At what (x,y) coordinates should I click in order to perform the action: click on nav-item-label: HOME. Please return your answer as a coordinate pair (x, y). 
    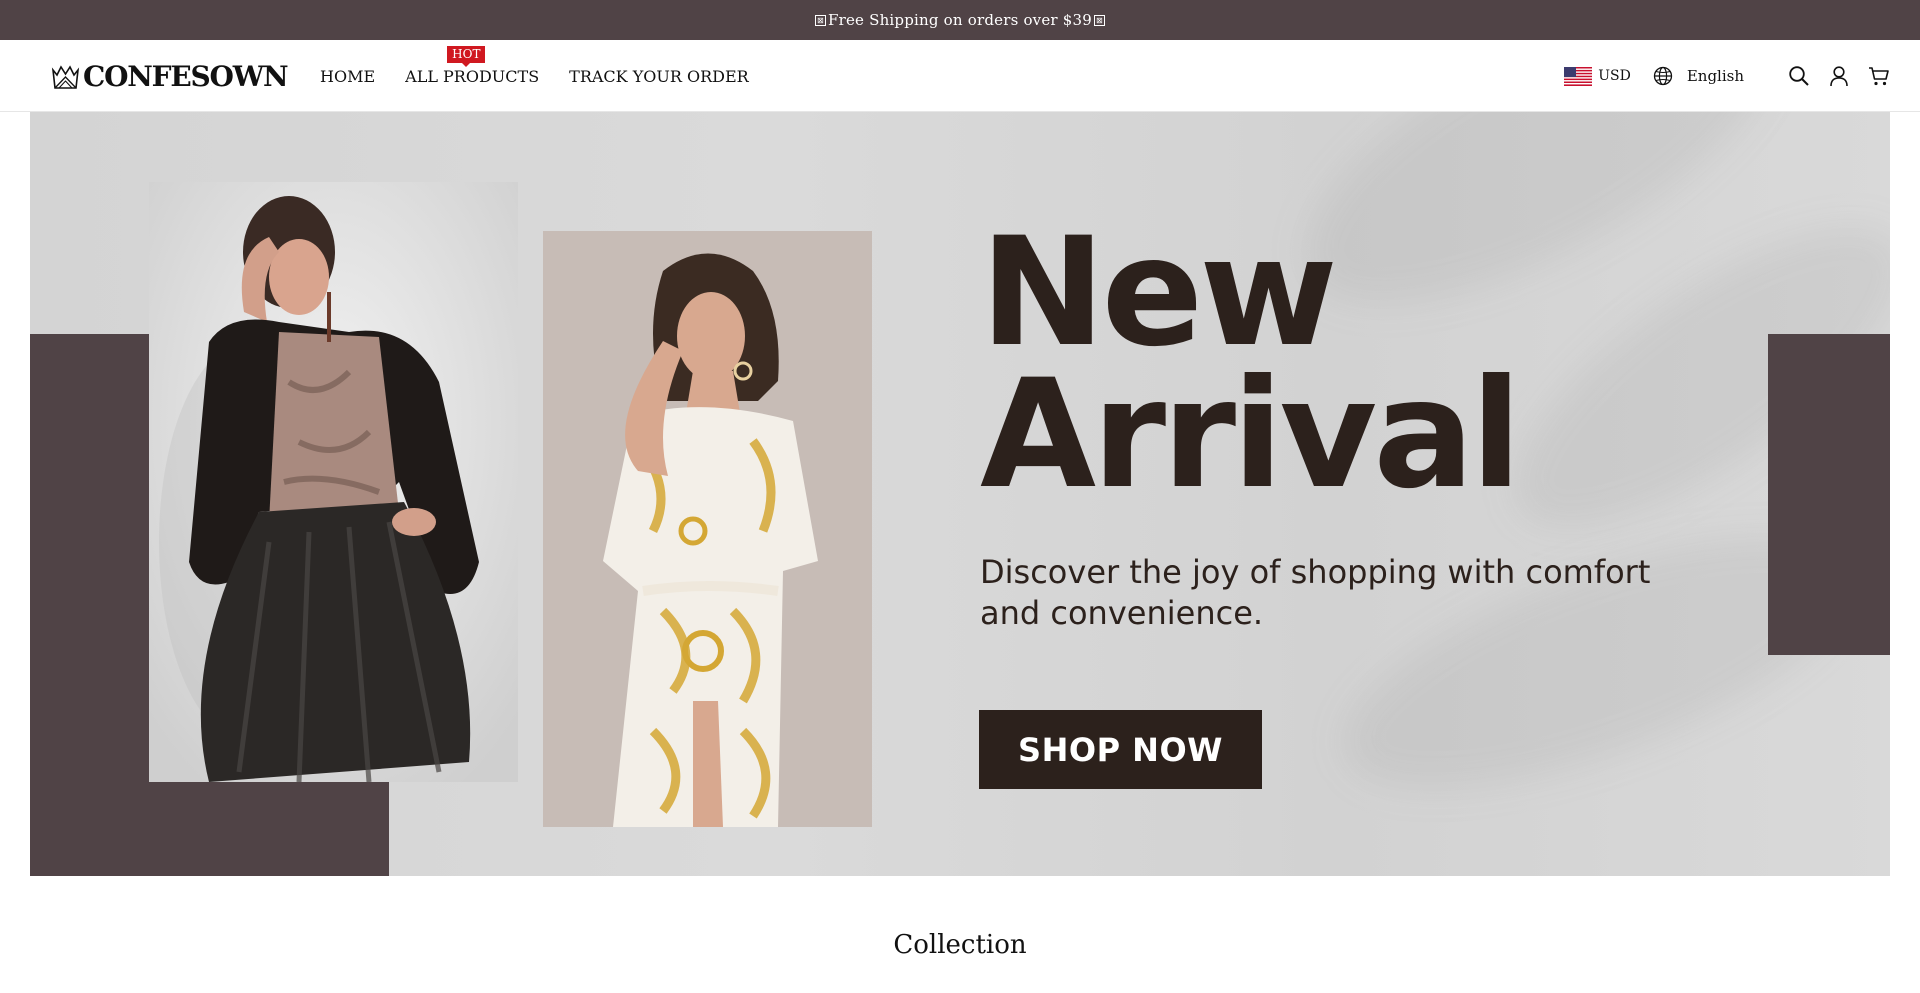
    Looking at the image, I should click on (348, 76).